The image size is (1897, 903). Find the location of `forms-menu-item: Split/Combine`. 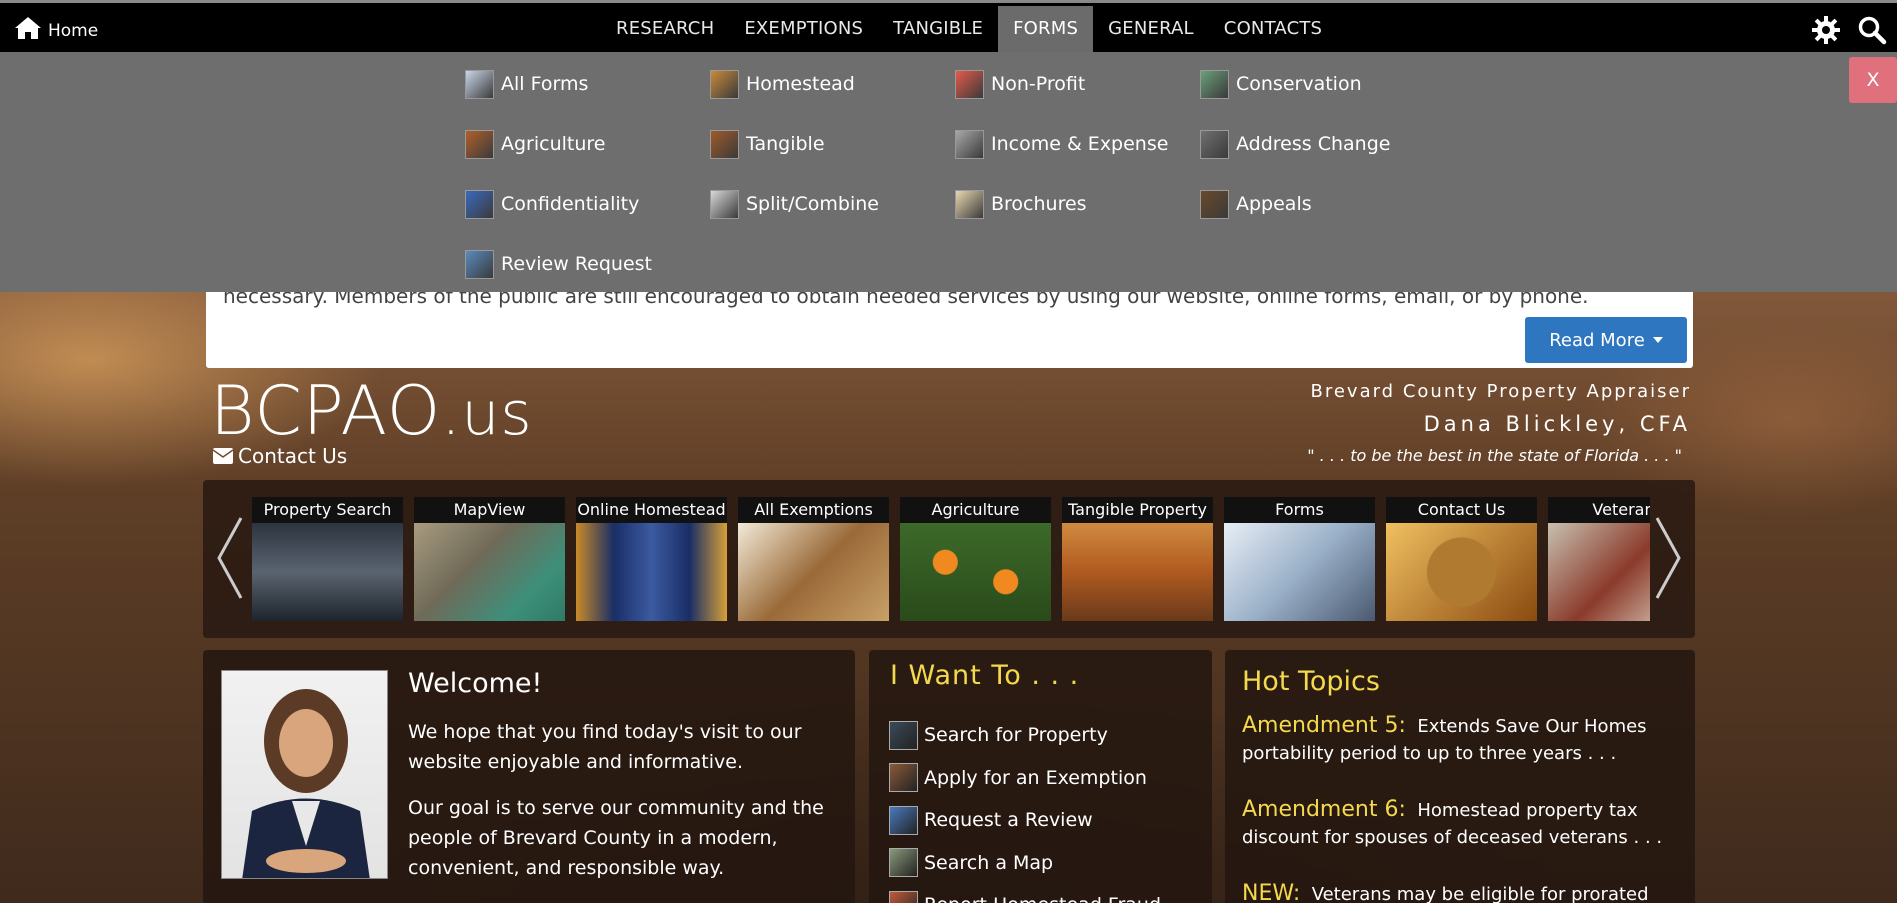

forms-menu-item: Split/Combine is located at coordinates (832, 204).